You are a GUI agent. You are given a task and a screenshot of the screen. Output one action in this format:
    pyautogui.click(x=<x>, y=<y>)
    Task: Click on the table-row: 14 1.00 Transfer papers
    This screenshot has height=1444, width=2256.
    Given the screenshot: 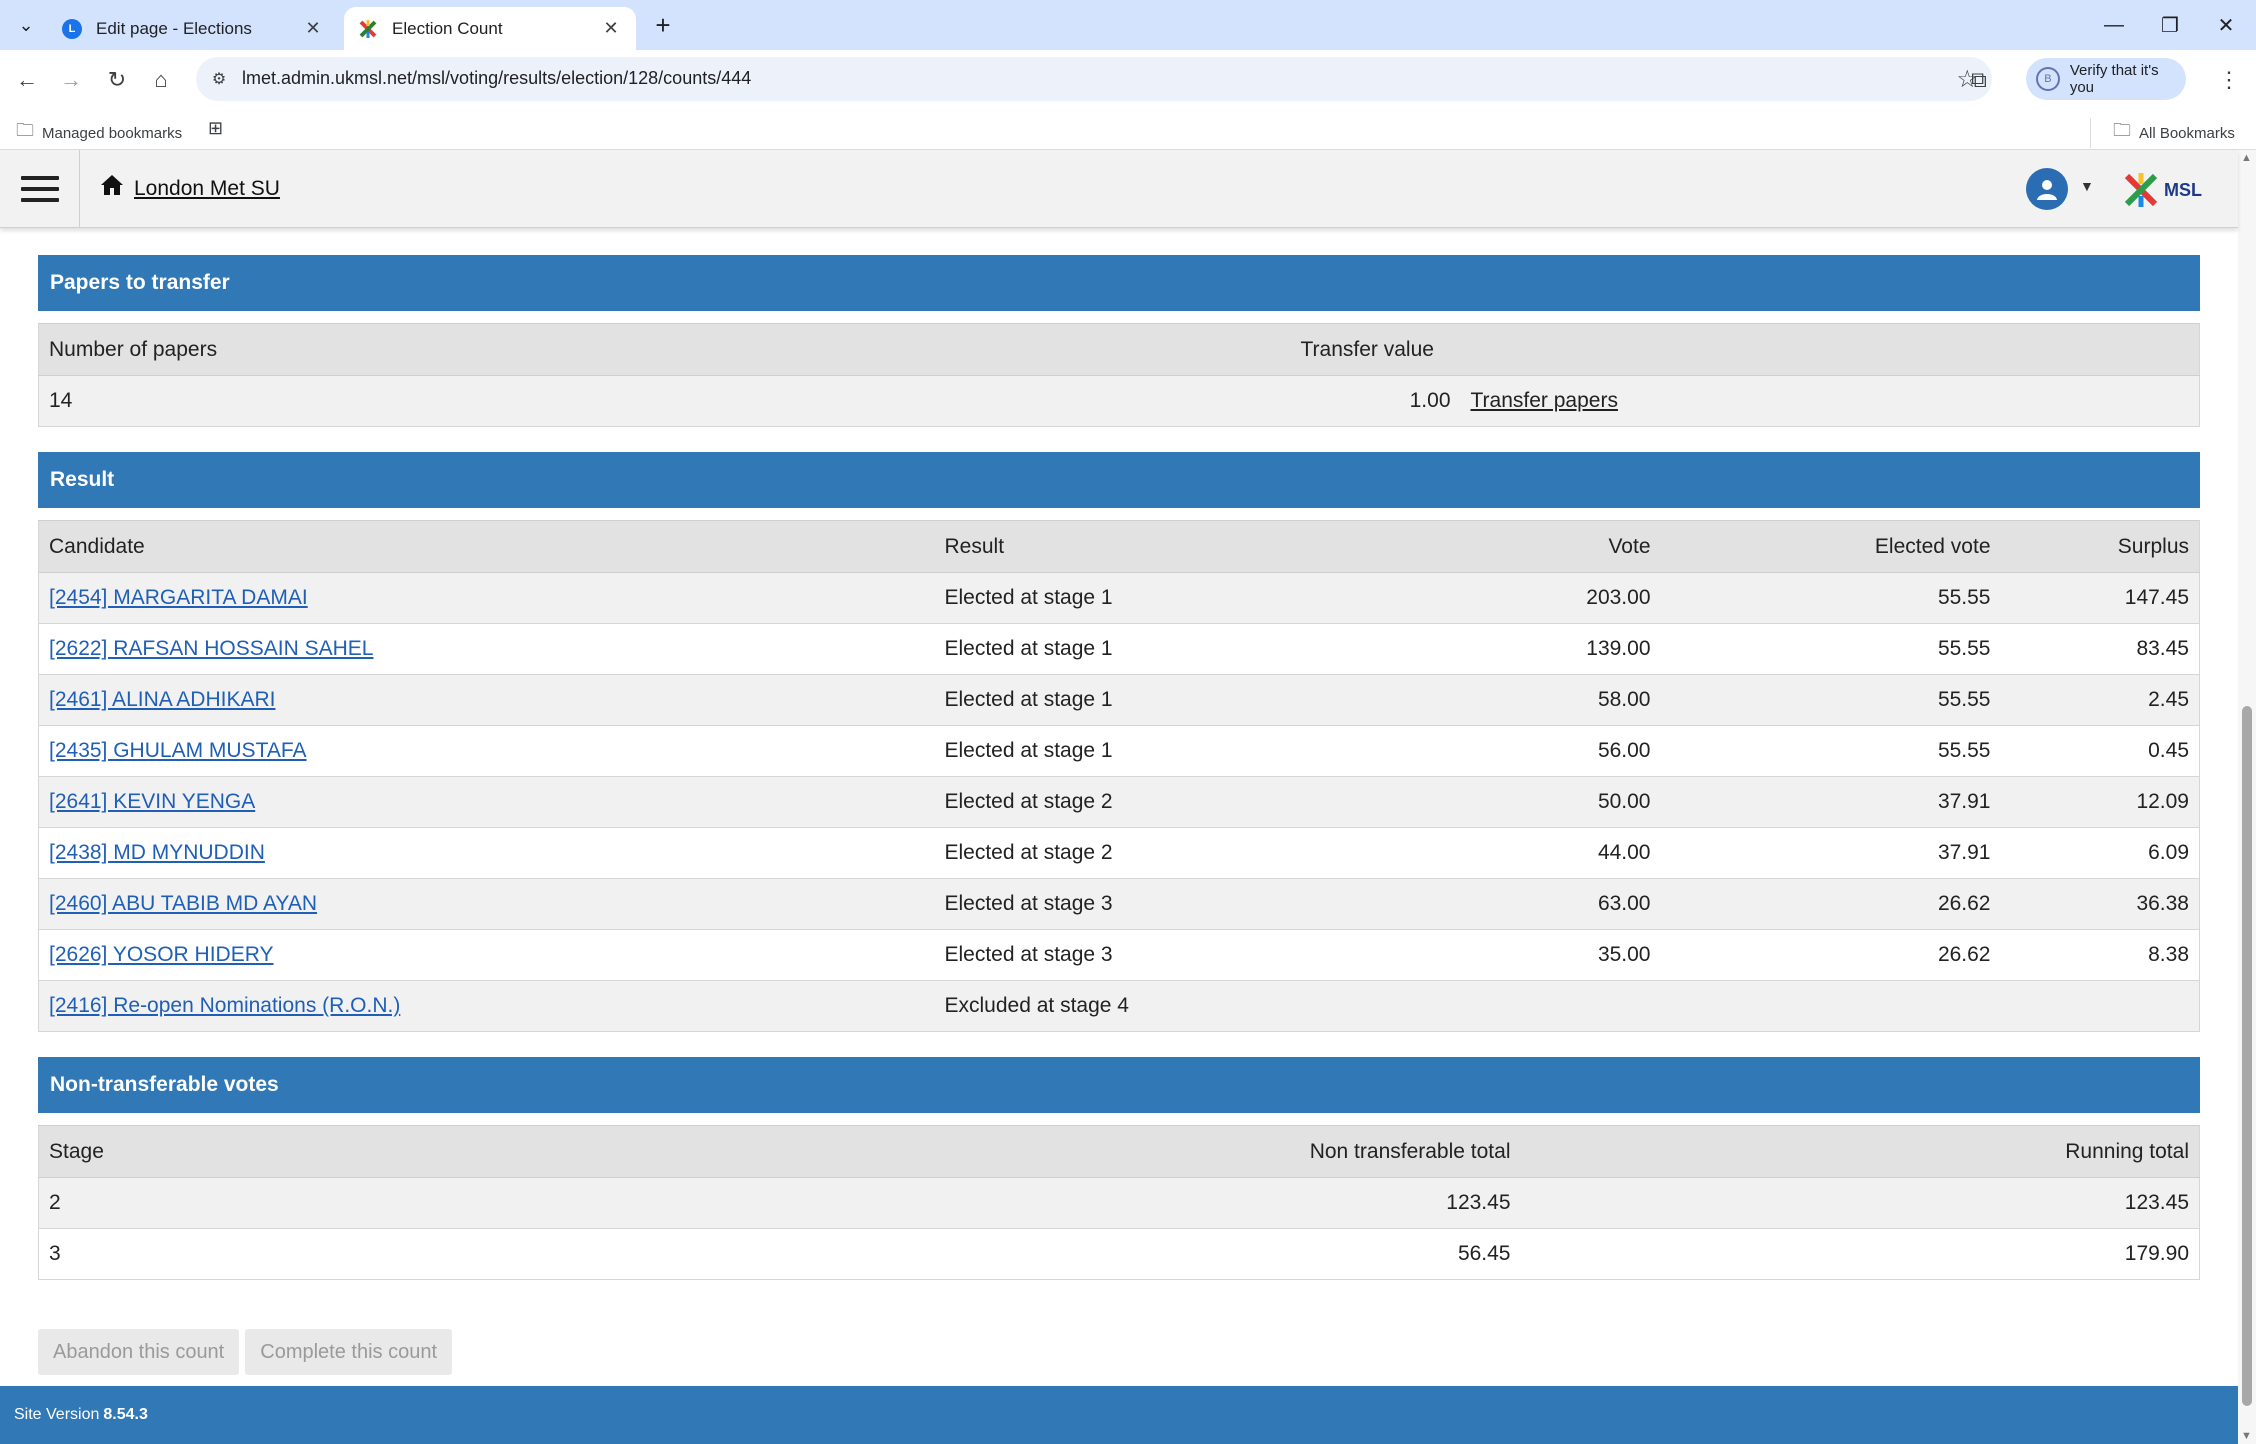 What is the action you would take?
    pyautogui.click(x=1119, y=401)
    